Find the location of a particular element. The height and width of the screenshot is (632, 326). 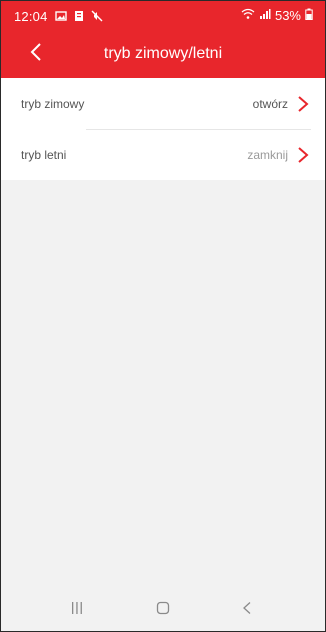

home-icon is located at coordinates (163, 610).